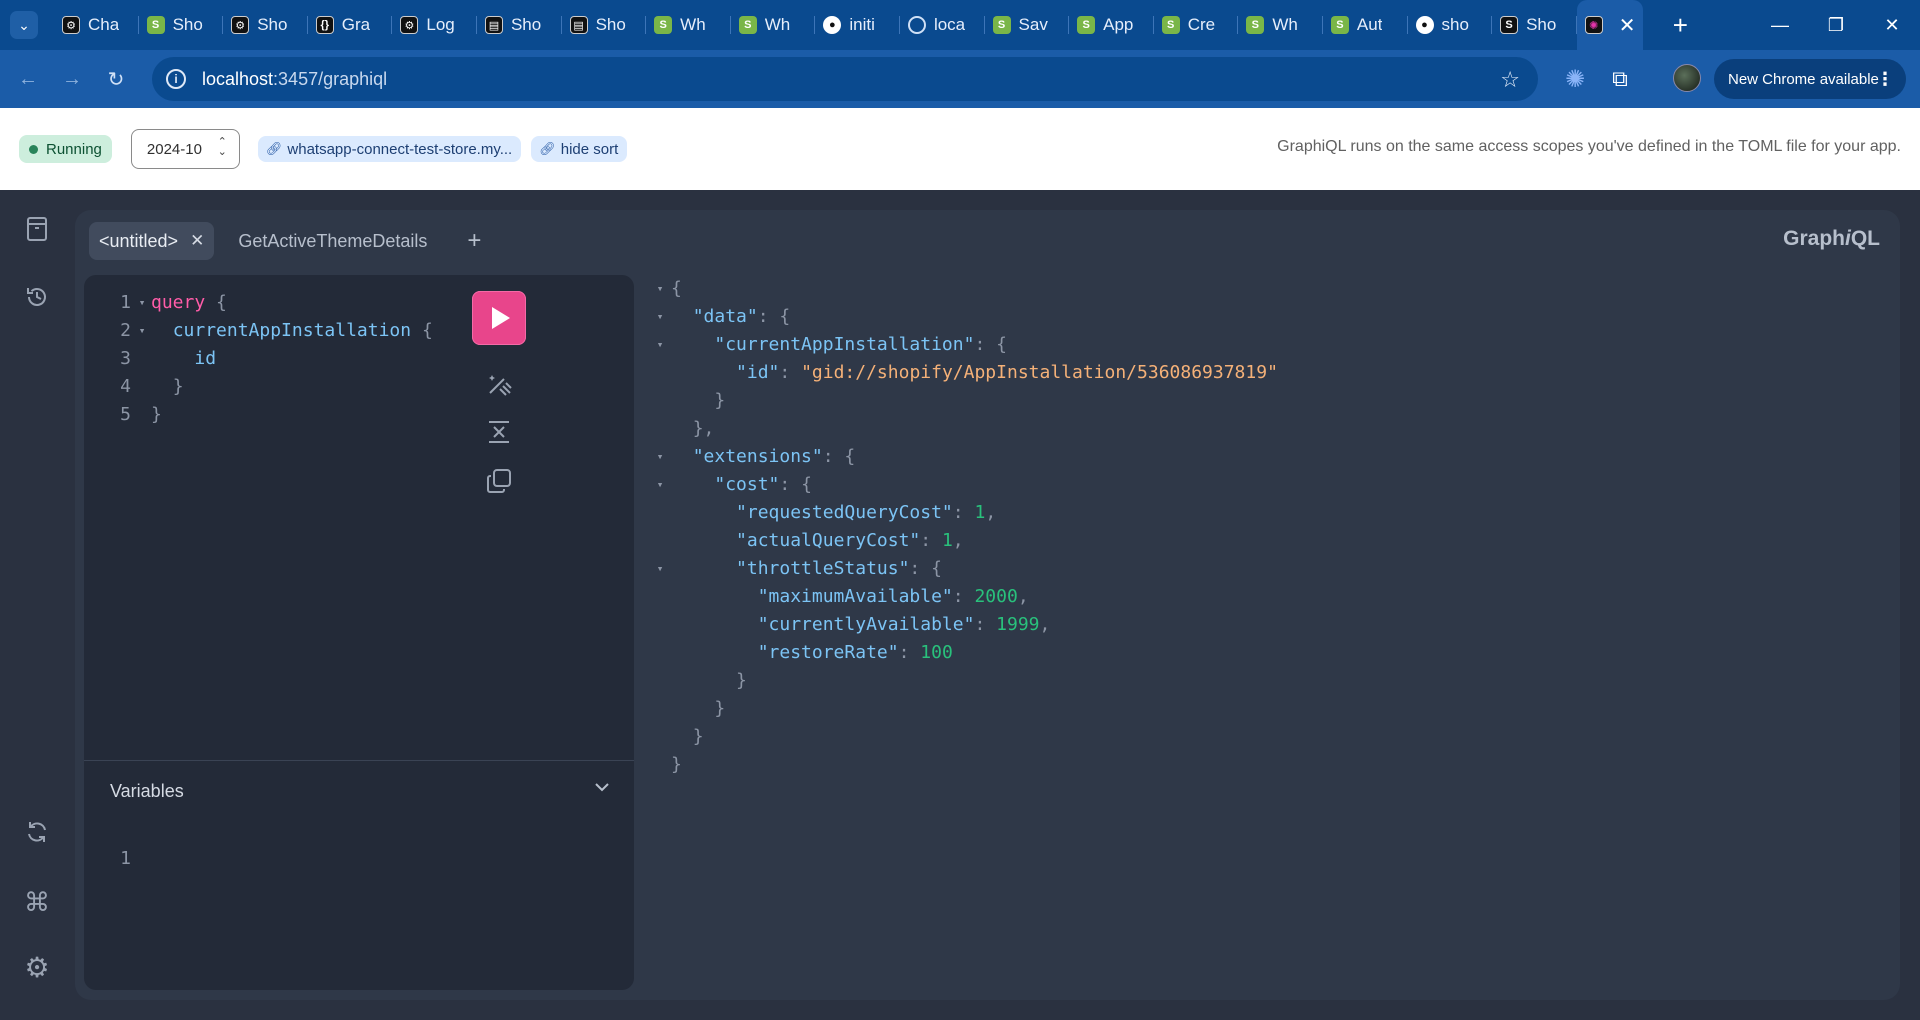  What do you see at coordinates (265, 25) in the screenshot?
I see `browser-tab: ⚙ Sho` at bounding box center [265, 25].